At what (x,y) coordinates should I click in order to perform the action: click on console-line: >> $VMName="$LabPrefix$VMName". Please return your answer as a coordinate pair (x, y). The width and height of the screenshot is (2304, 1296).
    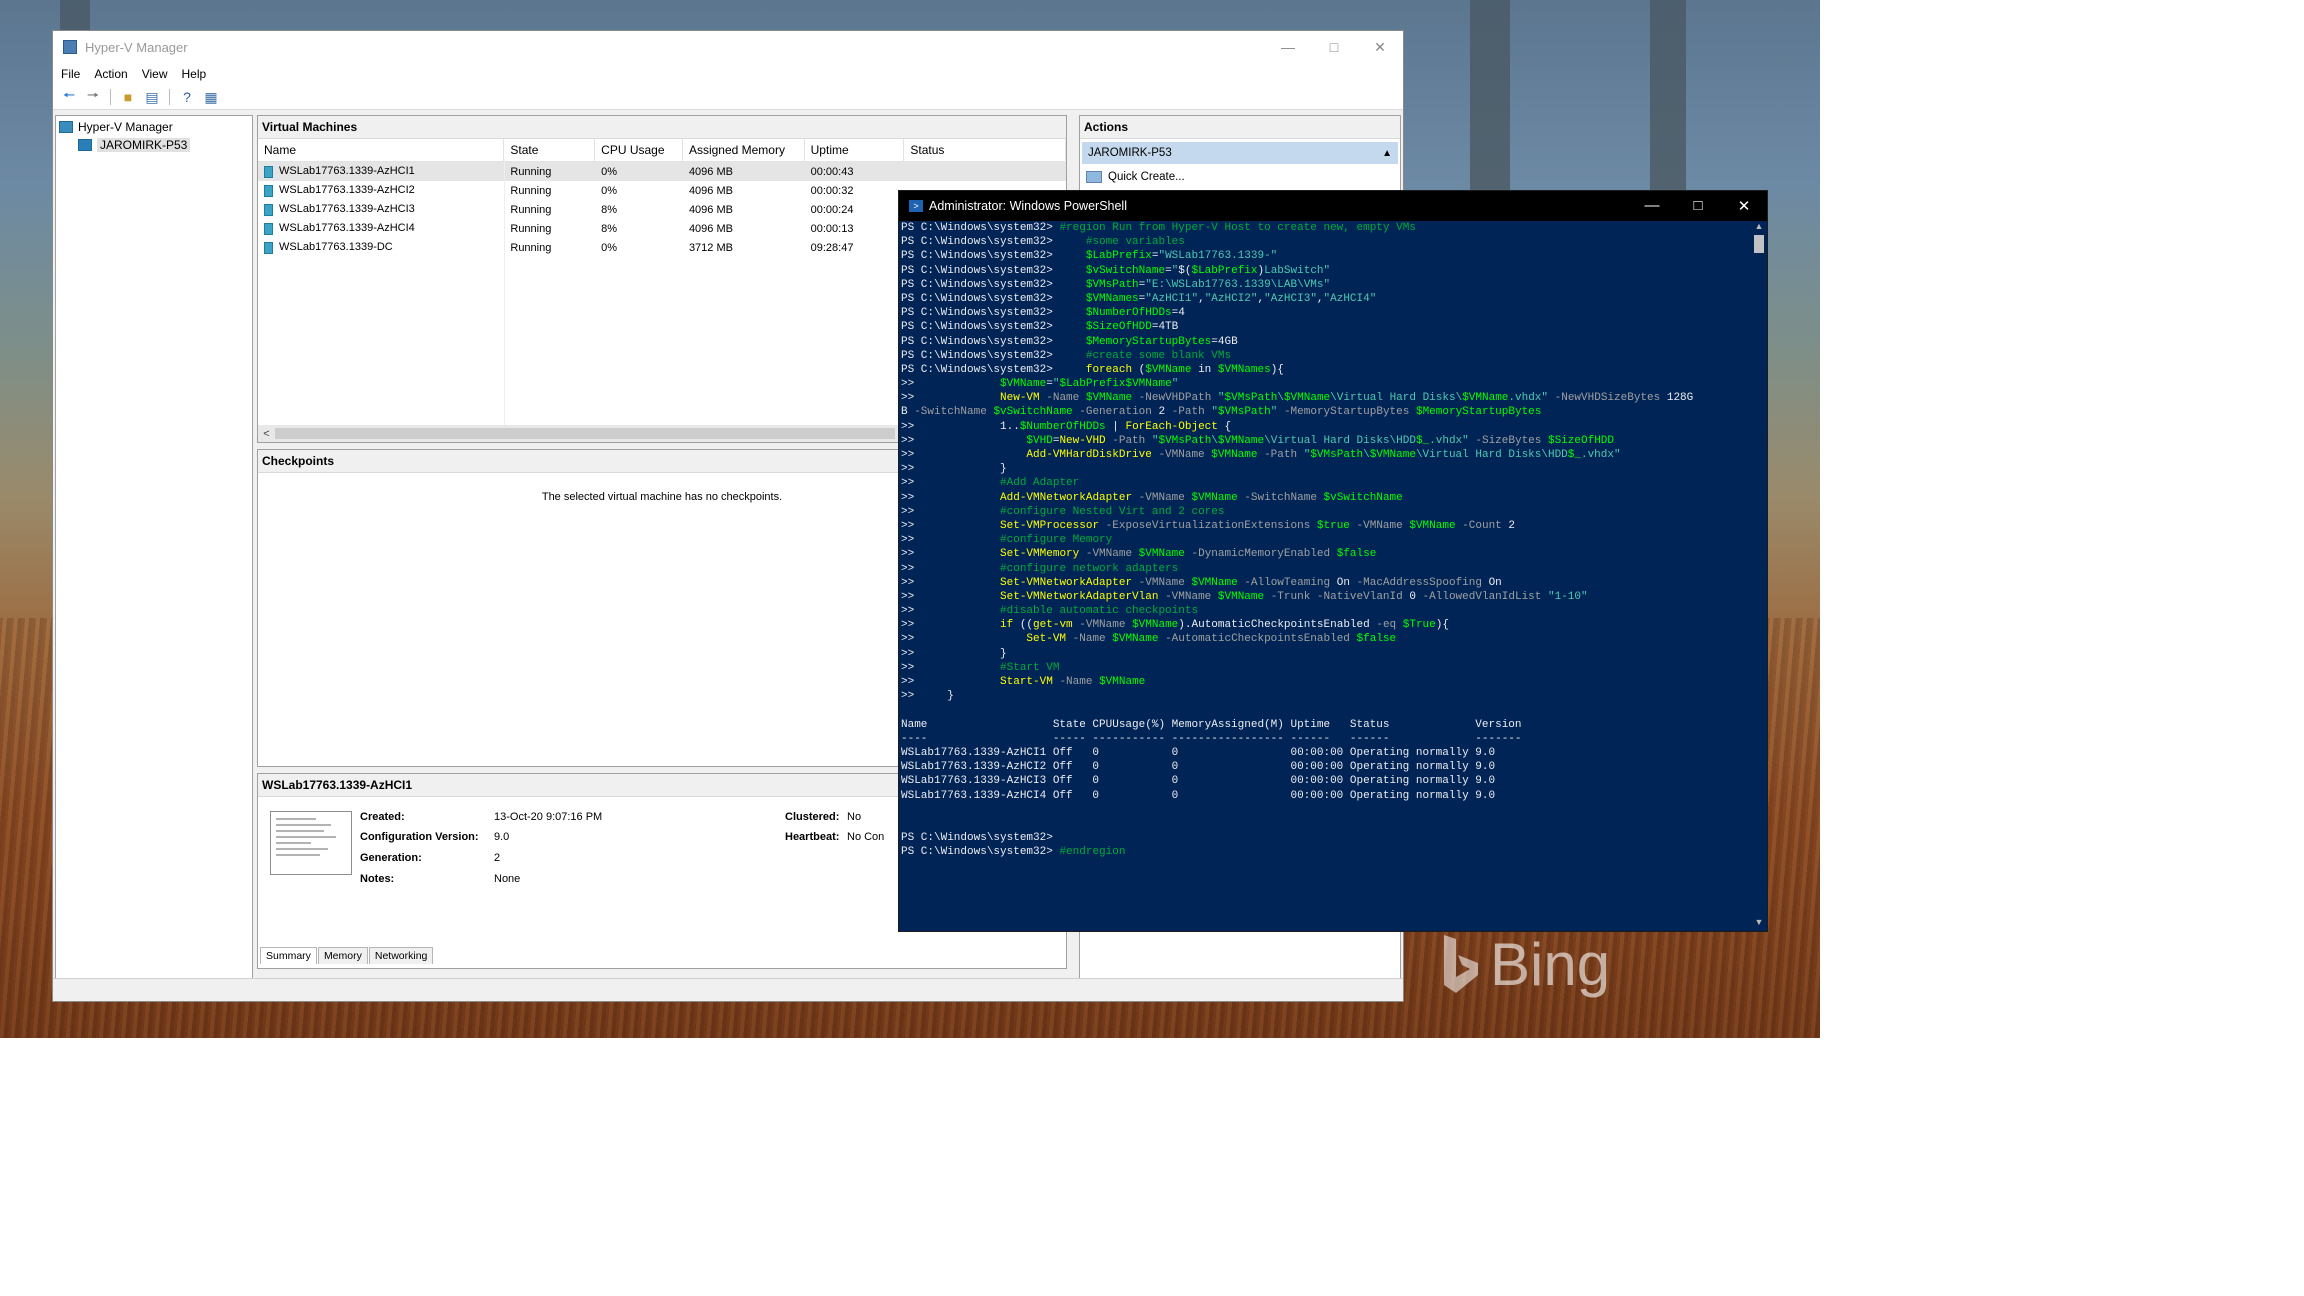
    Looking at the image, I should click on (1326, 384).